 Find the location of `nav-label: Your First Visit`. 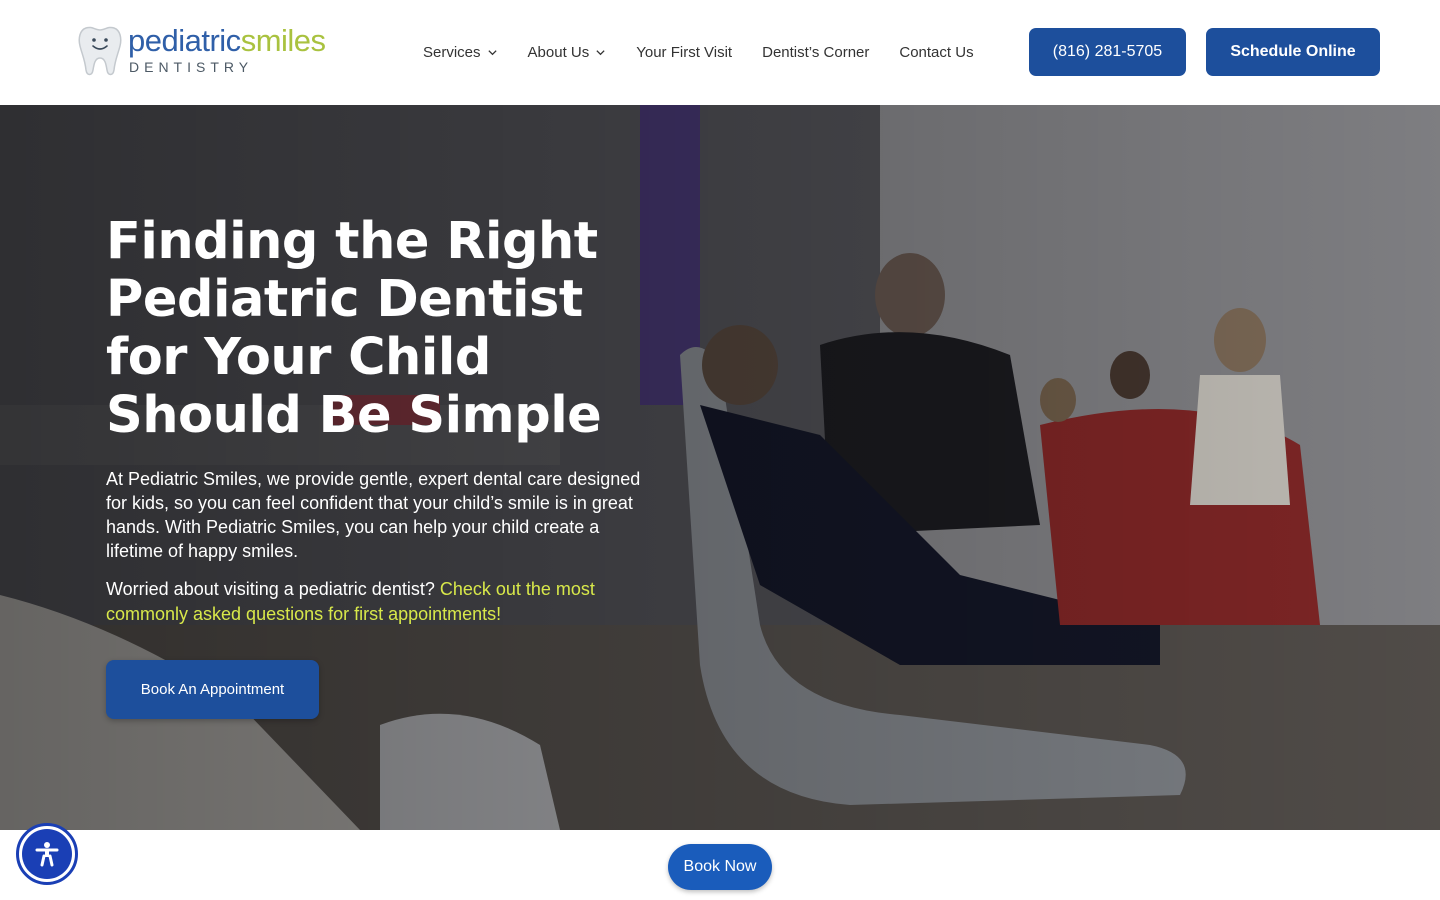

nav-label: Your First Visit is located at coordinates (684, 52).